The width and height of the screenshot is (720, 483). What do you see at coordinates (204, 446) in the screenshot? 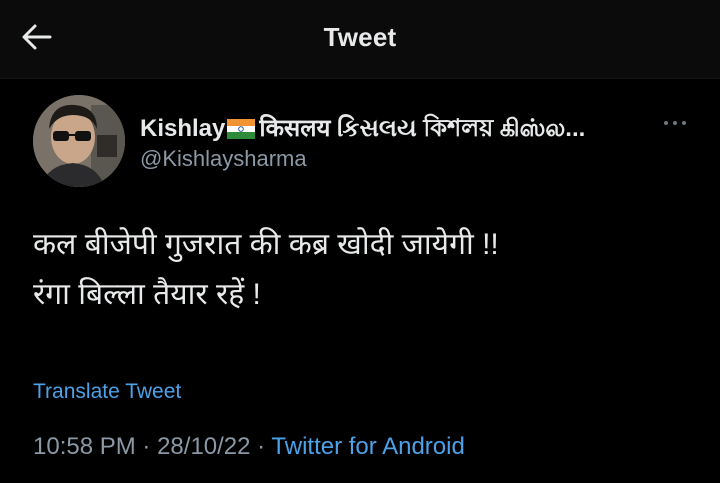
I see `tweet-date: 28/10/22` at bounding box center [204, 446].